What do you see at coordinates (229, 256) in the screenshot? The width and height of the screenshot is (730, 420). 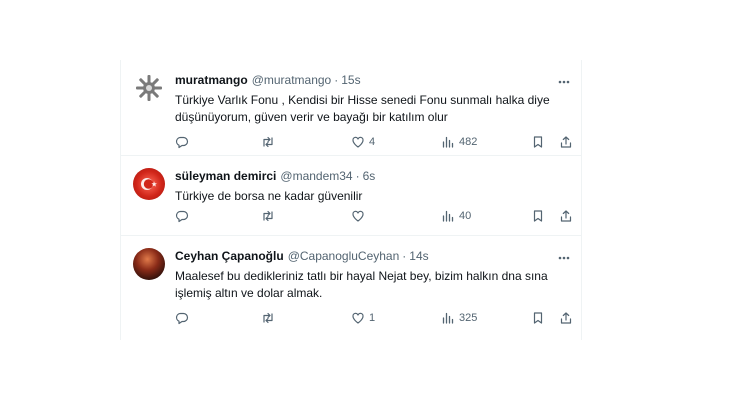 I see `display-name: Ceyhan Çapanoğlu` at bounding box center [229, 256].